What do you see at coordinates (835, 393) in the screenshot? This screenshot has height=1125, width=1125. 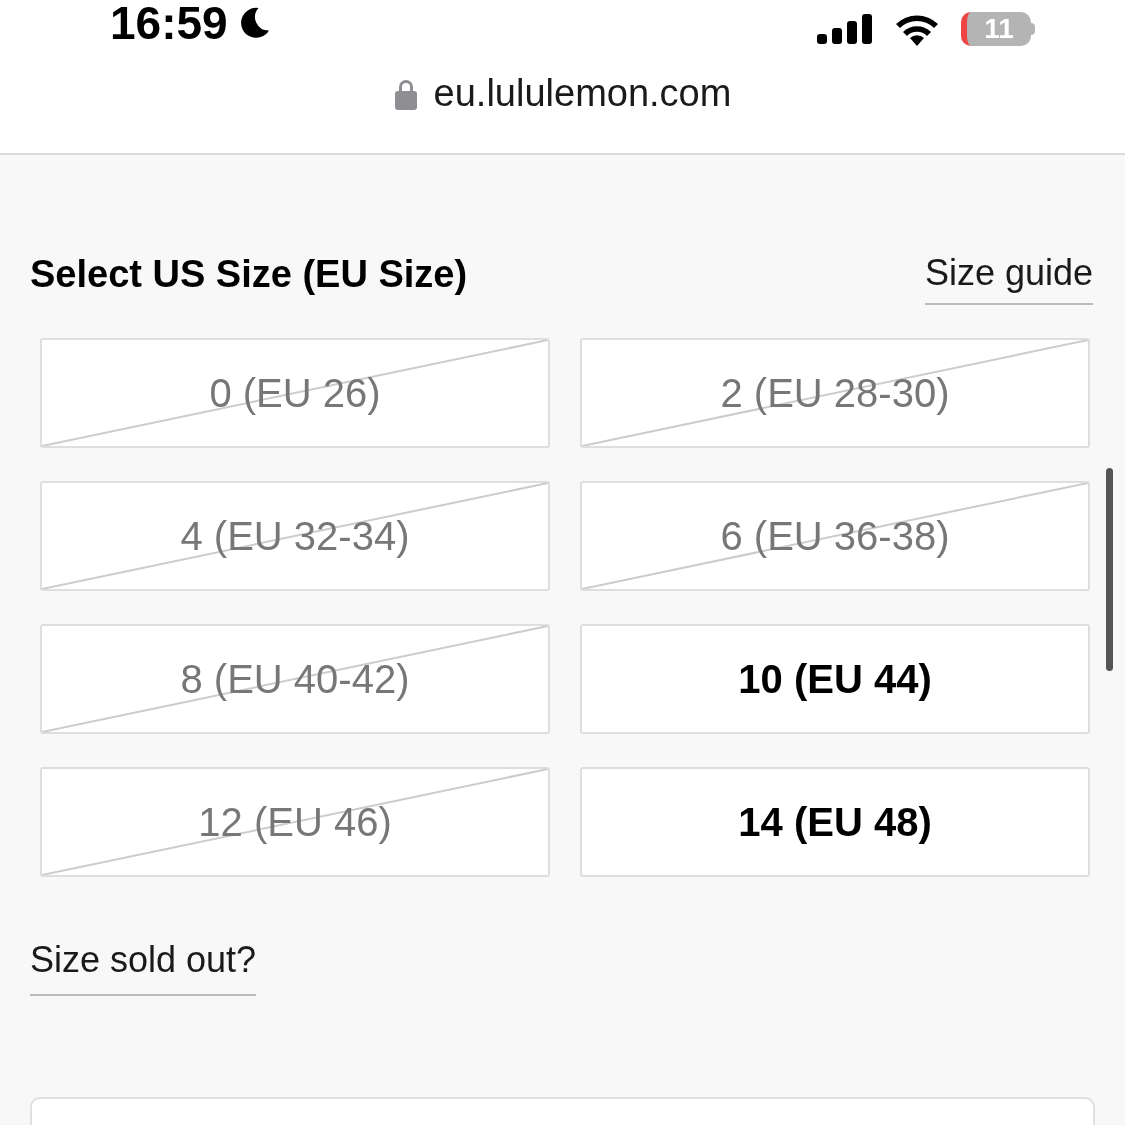 I see `size-option: 2 (EU 28-30)` at bounding box center [835, 393].